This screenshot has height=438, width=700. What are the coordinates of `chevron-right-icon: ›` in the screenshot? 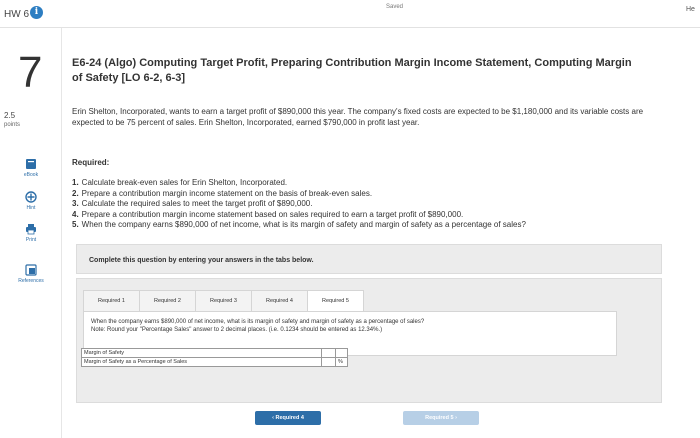 It's located at (456, 418).